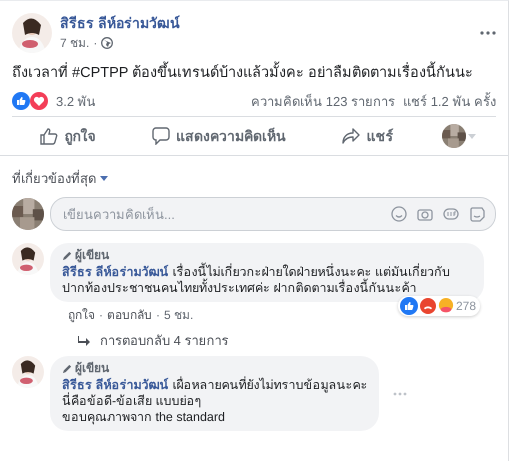  What do you see at coordinates (84, 341) in the screenshot?
I see `reply-arrow-icon` at bounding box center [84, 341].